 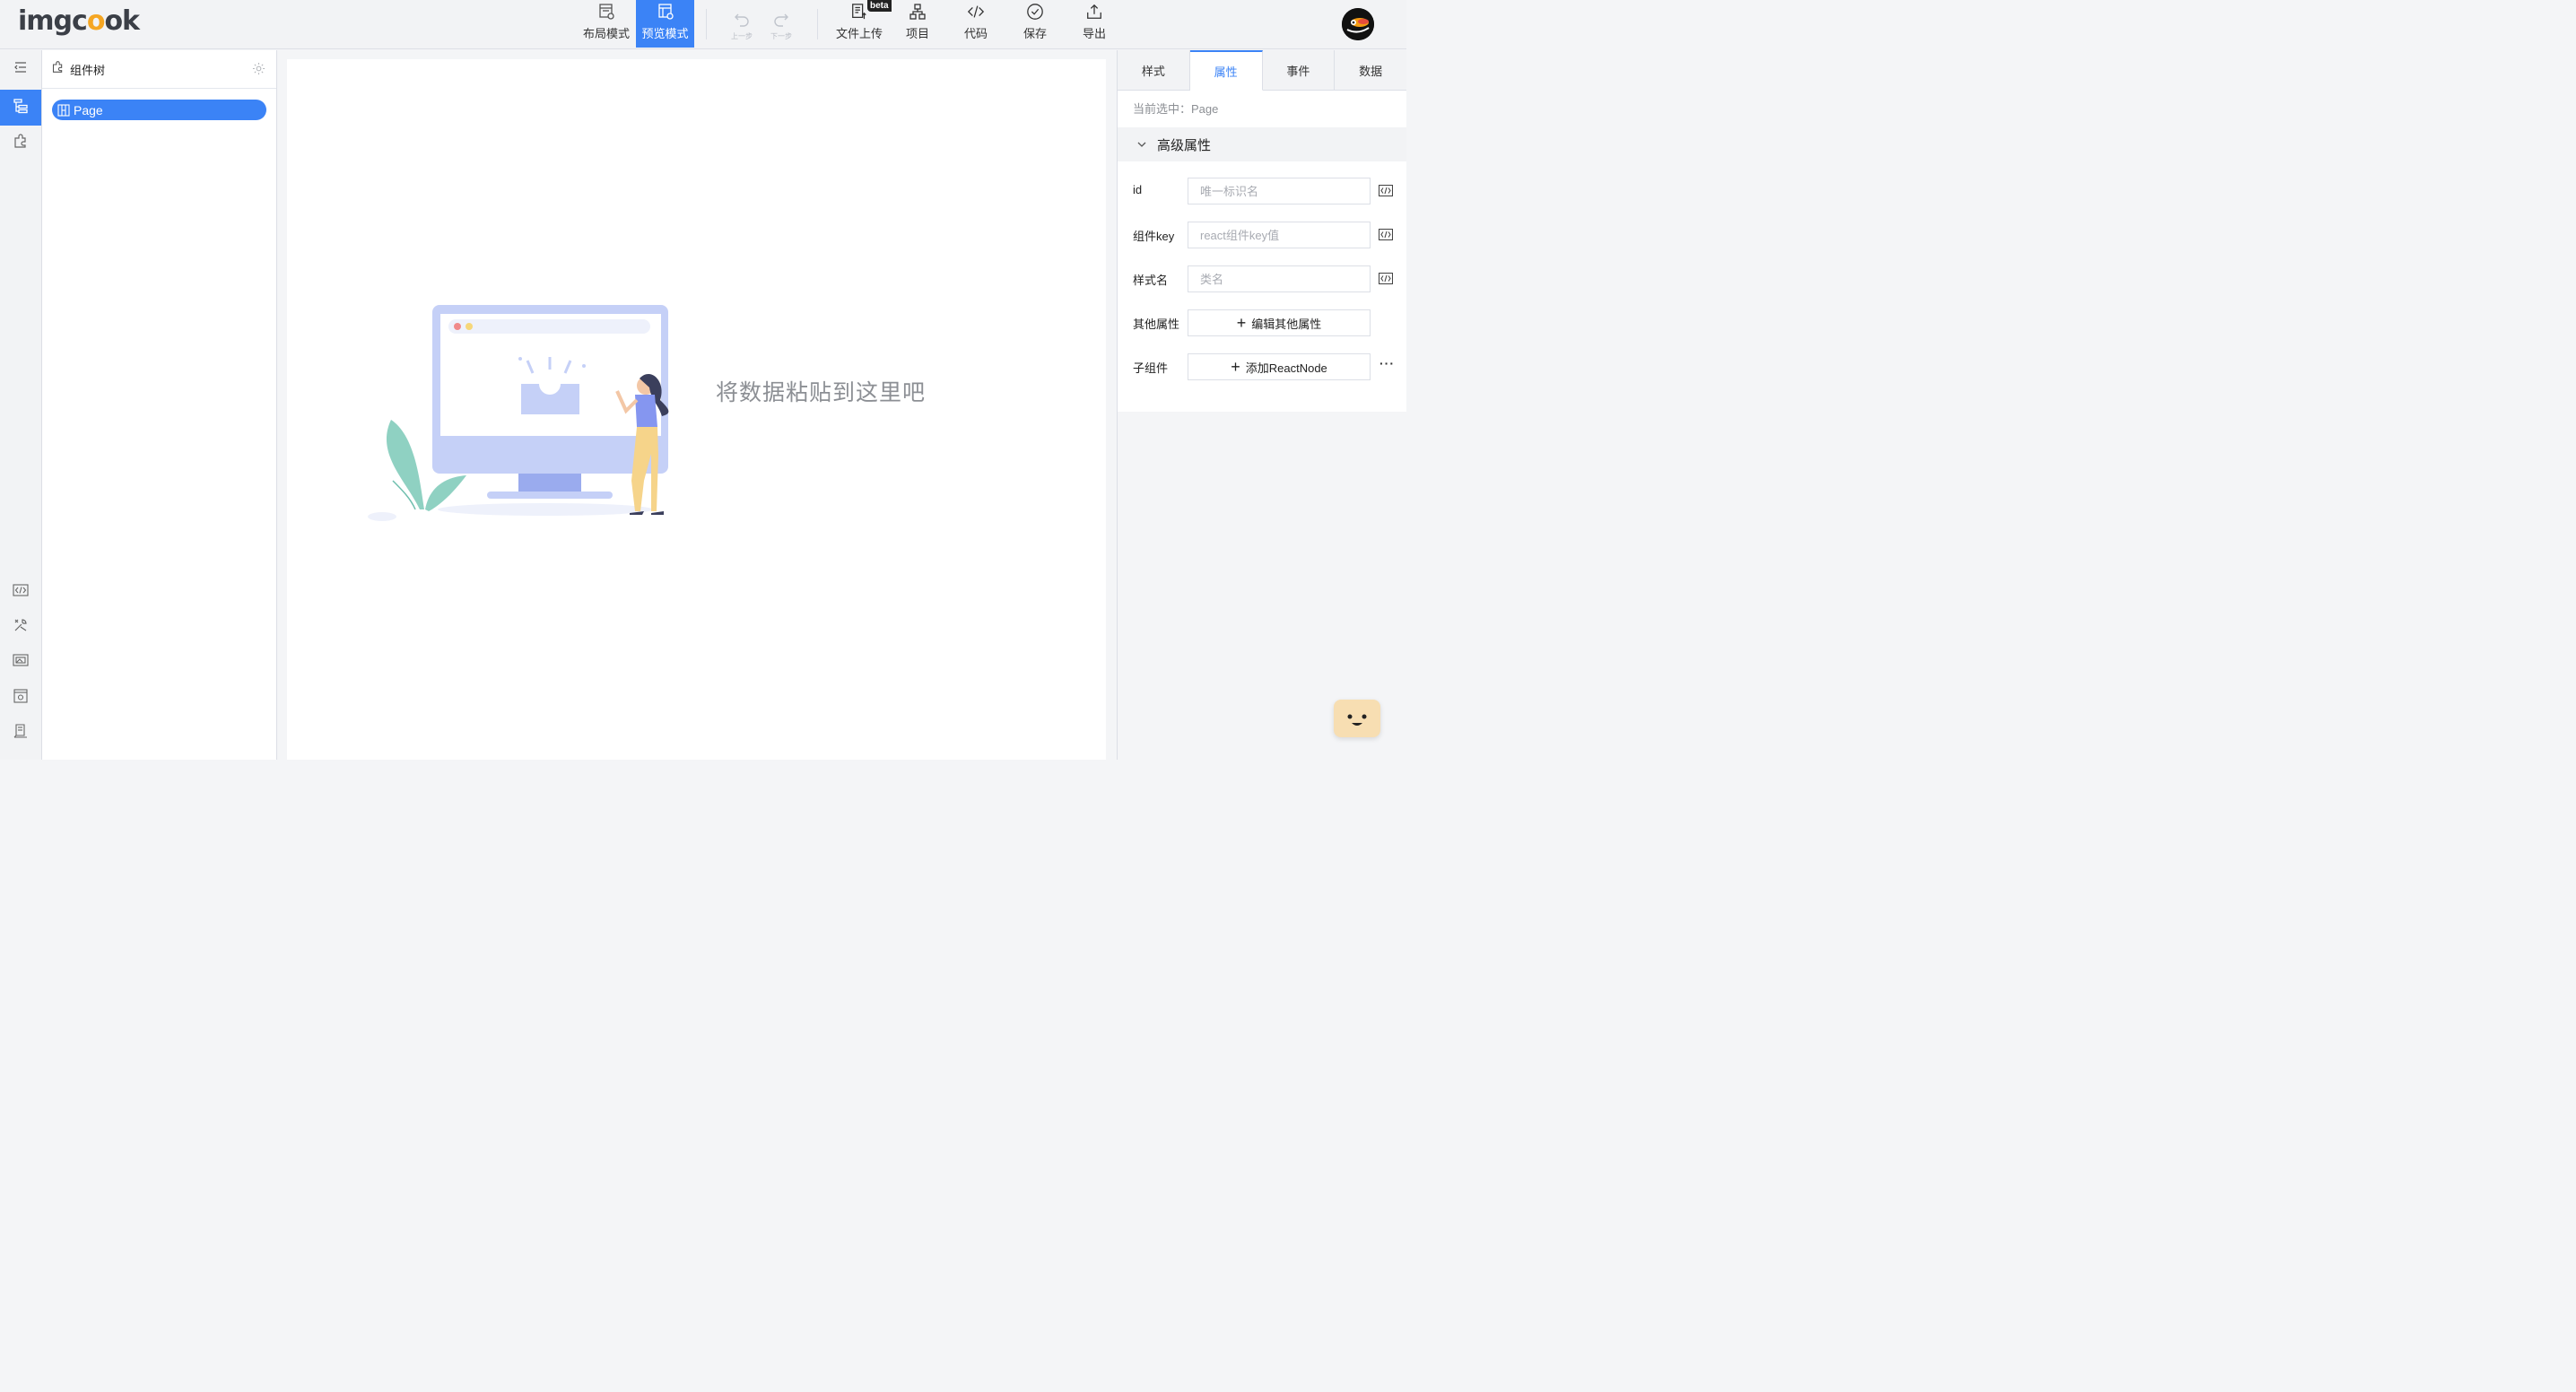 I want to click on save-label: 保存, so click(x=1035, y=33).